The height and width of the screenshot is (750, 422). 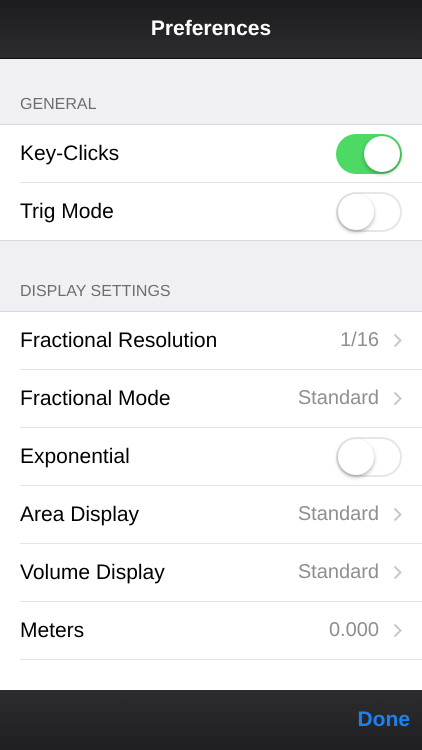 What do you see at coordinates (353, 630) in the screenshot?
I see `row-value: 0.000` at bounding box center [353, 630].